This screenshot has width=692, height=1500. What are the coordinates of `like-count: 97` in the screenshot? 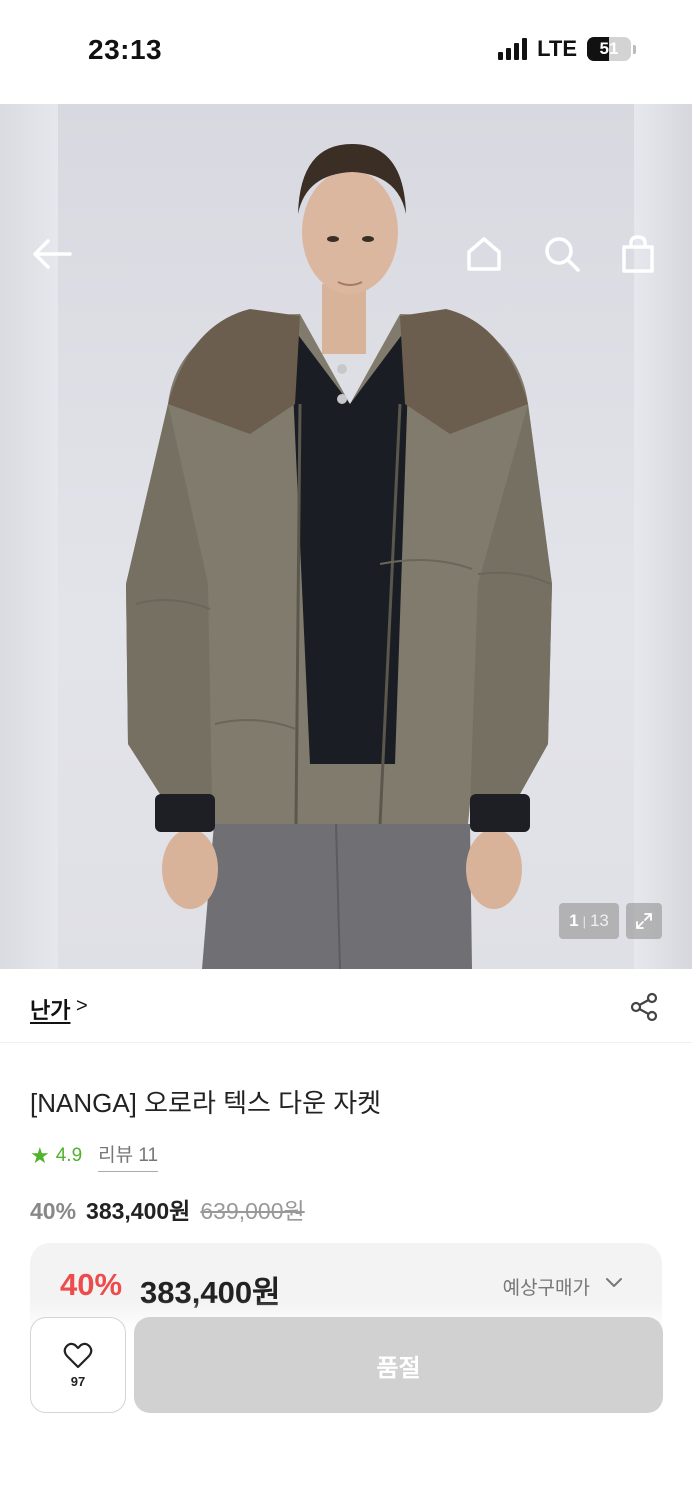 It's located at (78, 1381).